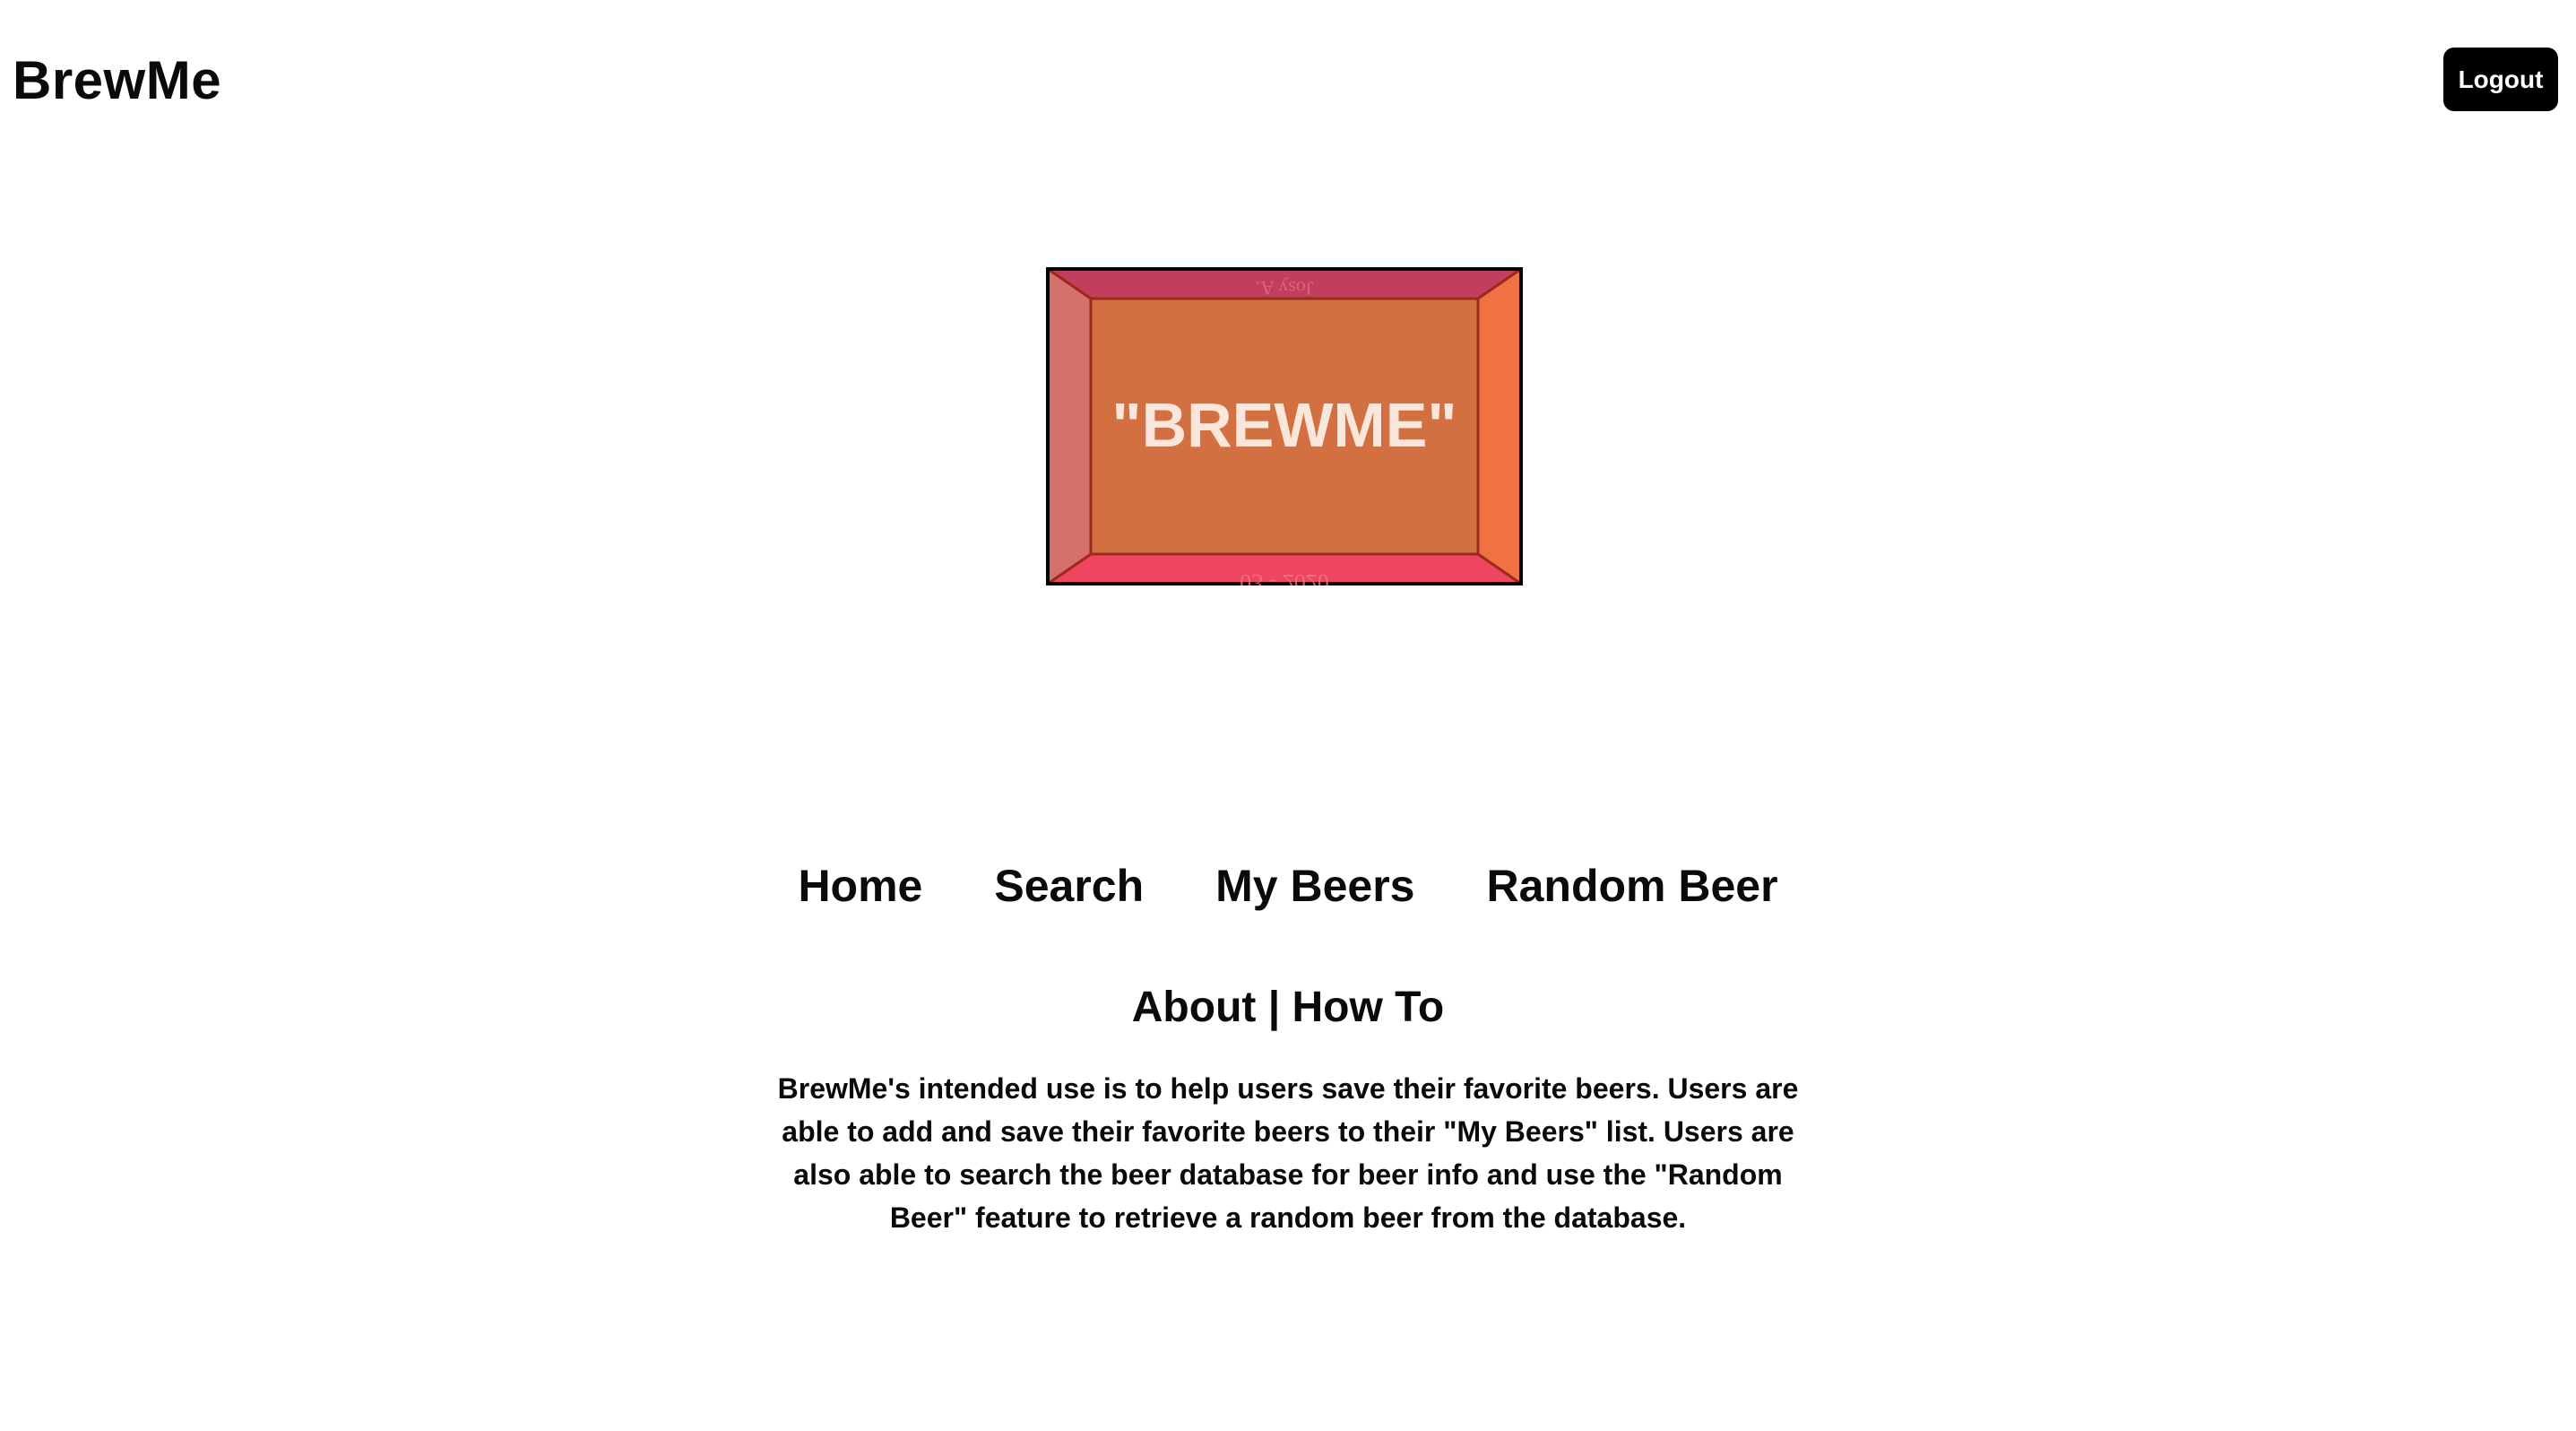  What do you see at coordinates (1069, 886) in the screenshot?
I see `nav-search-link: Search` at bounding box center [1069, 886].